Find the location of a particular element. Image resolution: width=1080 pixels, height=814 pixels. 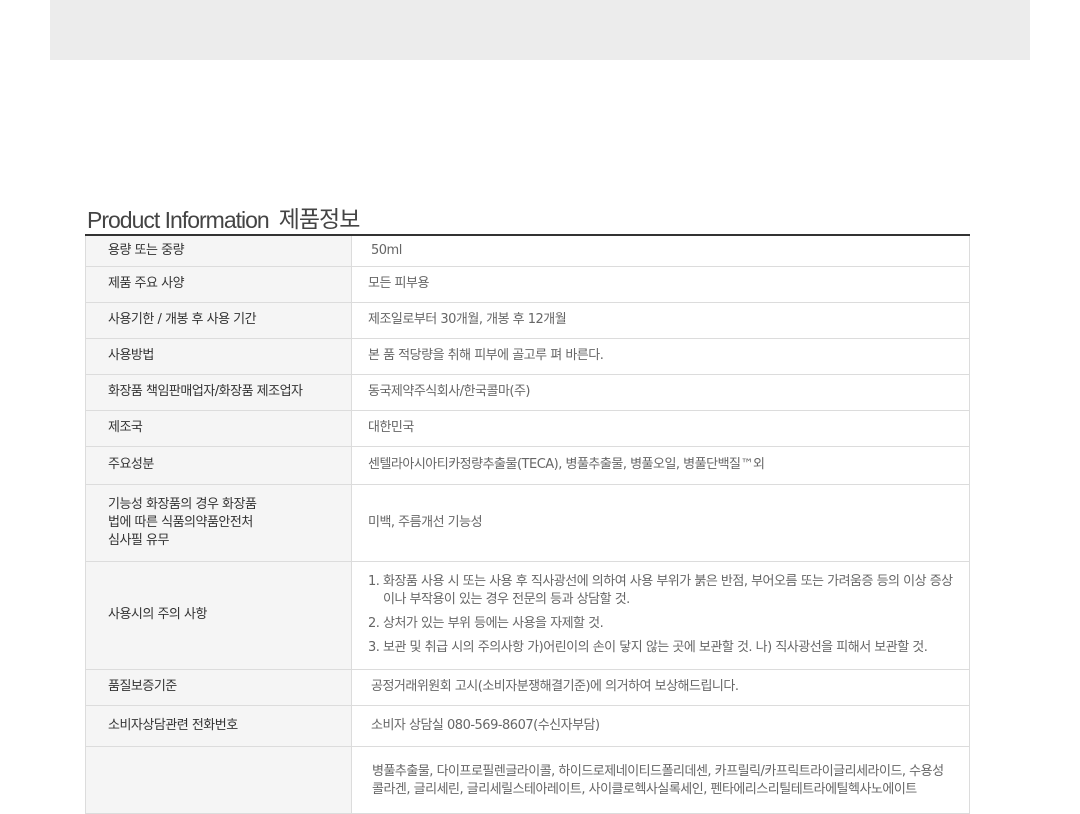

row-label: 품질보증기준 is located at coordinates (218, 687).